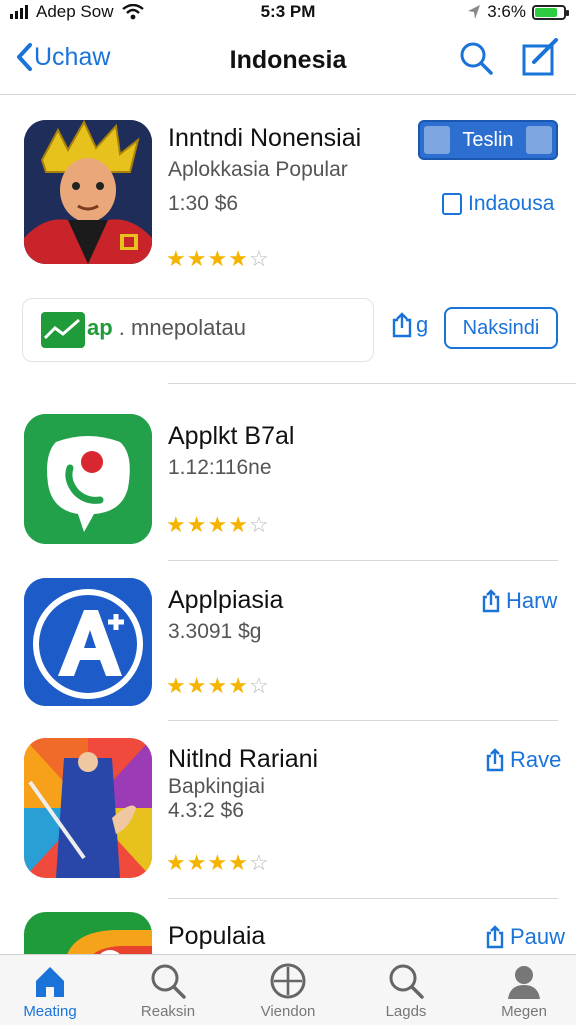 This screenshot has height=1025, width=576. I want to click on app-name: Applkt B7al, so click(231, 436).